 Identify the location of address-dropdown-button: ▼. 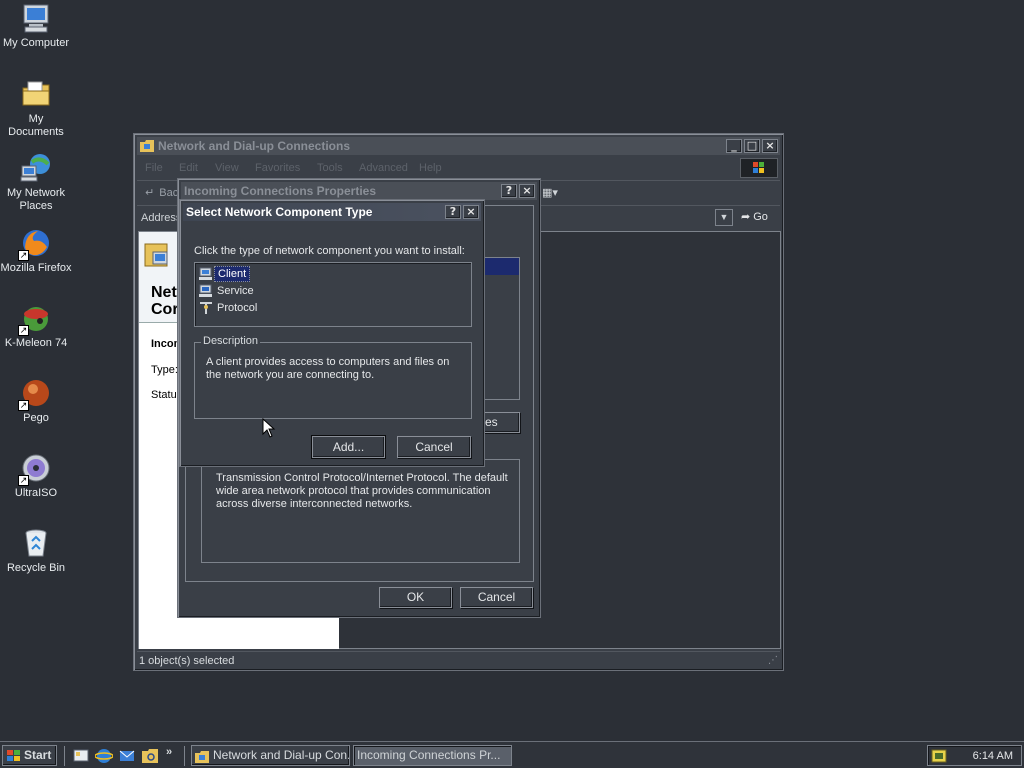
(724, 217).